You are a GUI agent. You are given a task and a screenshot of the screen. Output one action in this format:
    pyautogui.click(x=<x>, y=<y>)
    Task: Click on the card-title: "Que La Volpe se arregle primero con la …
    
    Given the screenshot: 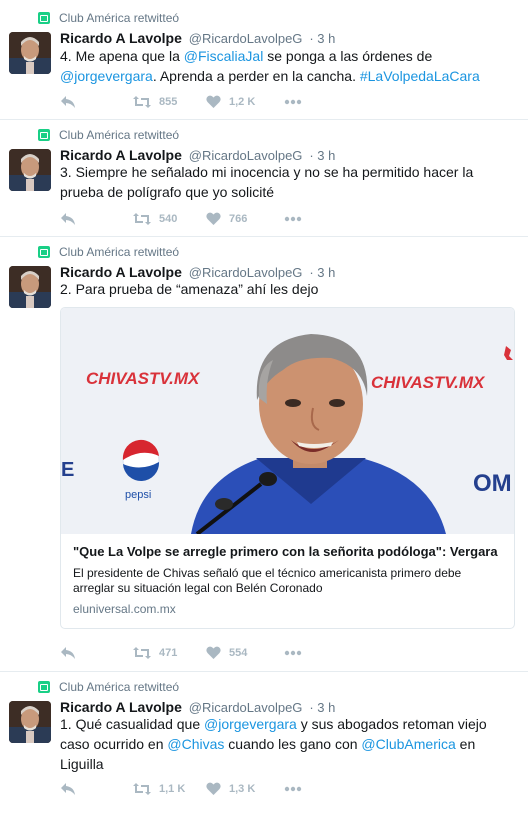 What is the action you would take?
    pyautogui.click(x=285, y=551)
    